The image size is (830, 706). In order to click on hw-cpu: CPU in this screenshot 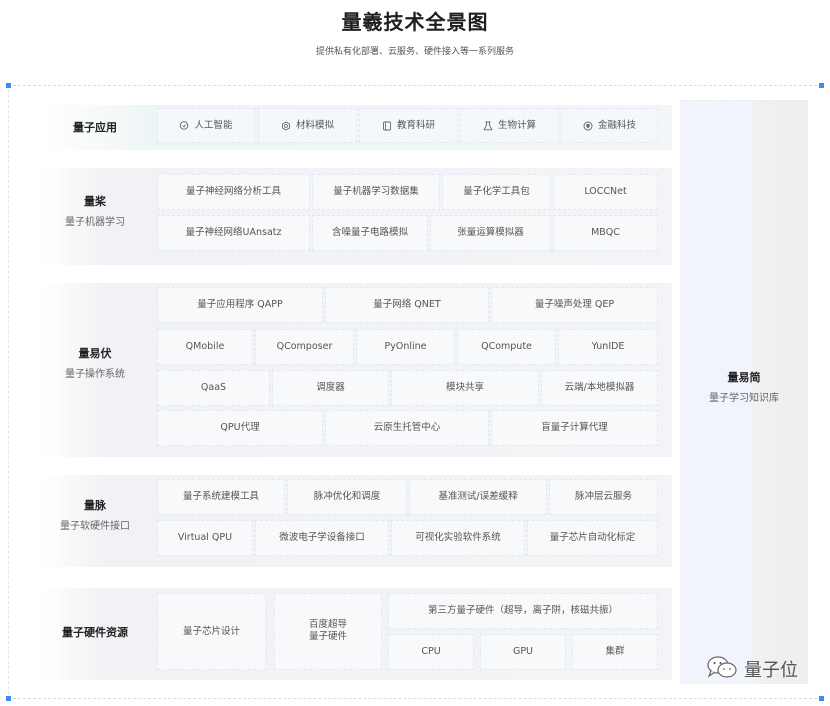, I will do `click(431, 652)`.